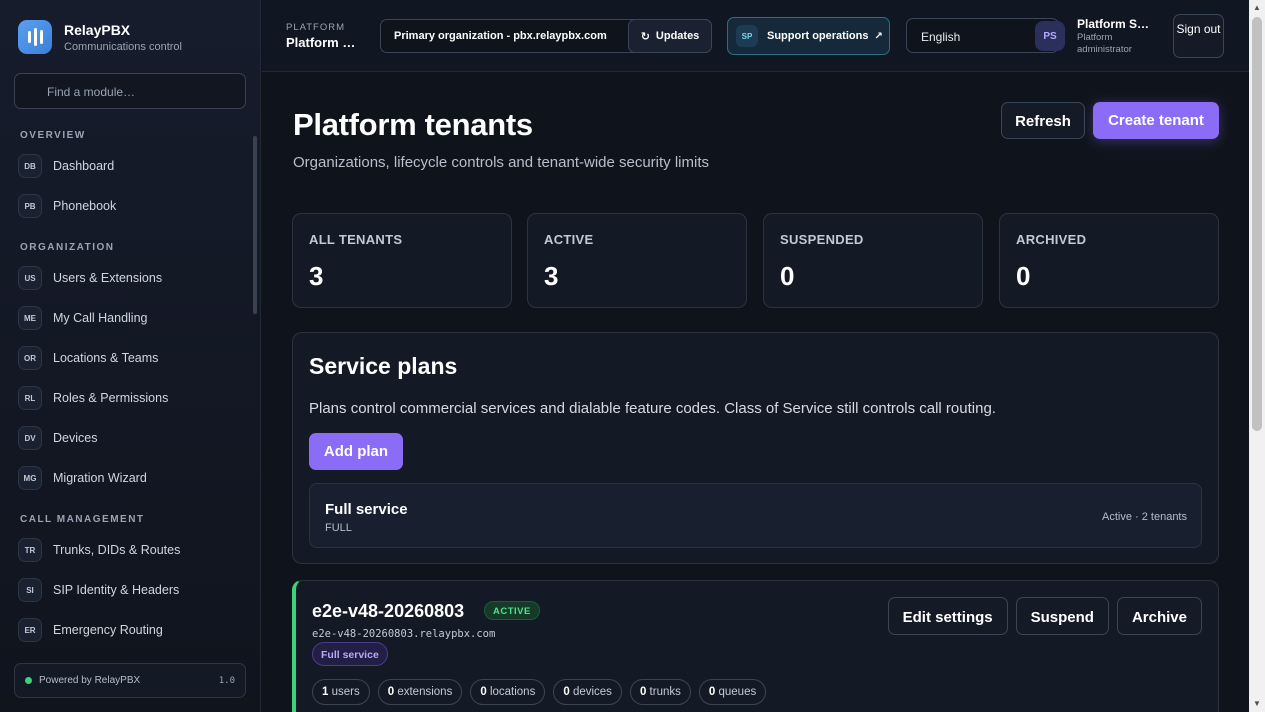 This screenshot has height=712, width=1265. Describe the element at coordinates (341, 692) in the screenshot. I see `count-users: 1 users` at that location.